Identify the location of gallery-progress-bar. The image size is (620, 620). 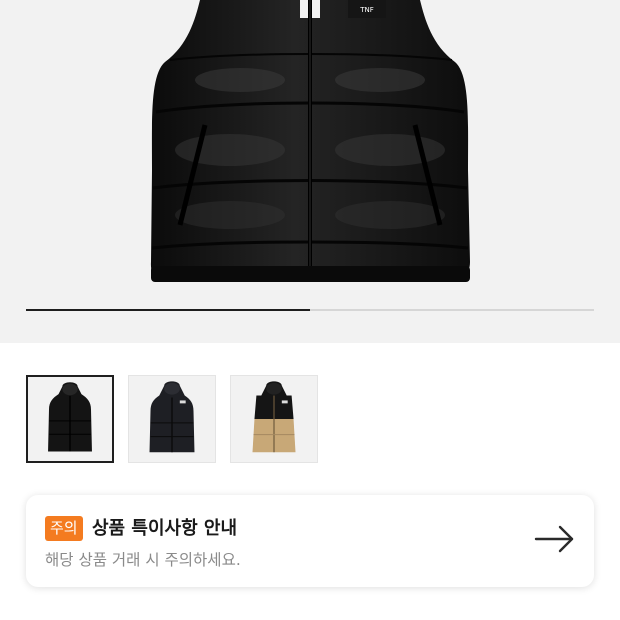
(310, 310).